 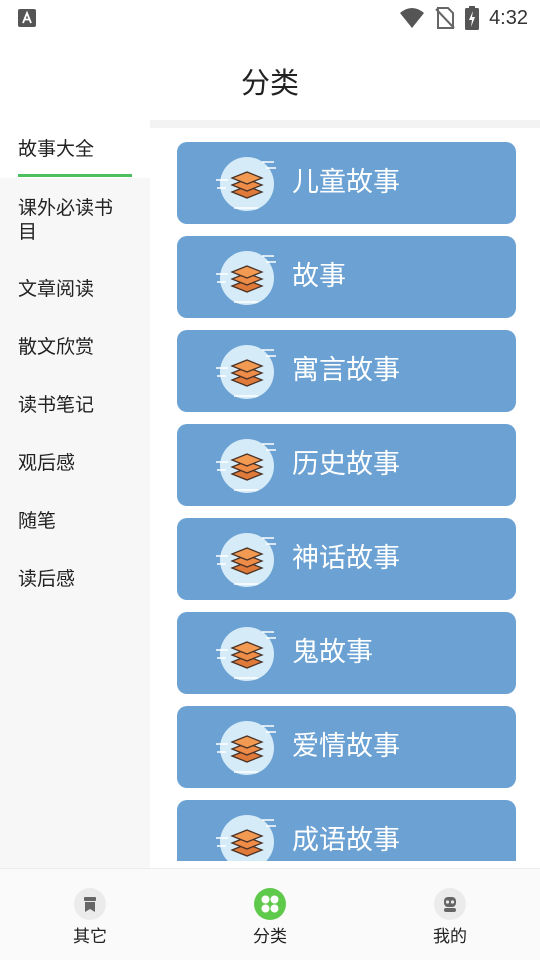 I want to click on category-label: 爱情故事, so click(x=346, y=746).